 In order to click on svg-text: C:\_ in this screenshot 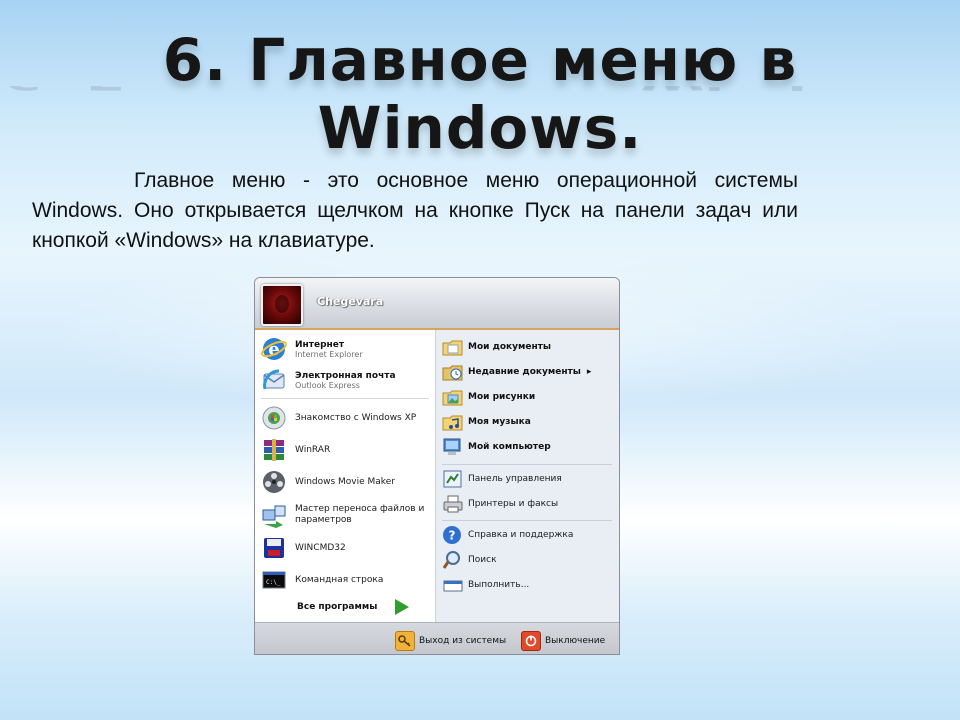, I will do `click(273, 582)`.